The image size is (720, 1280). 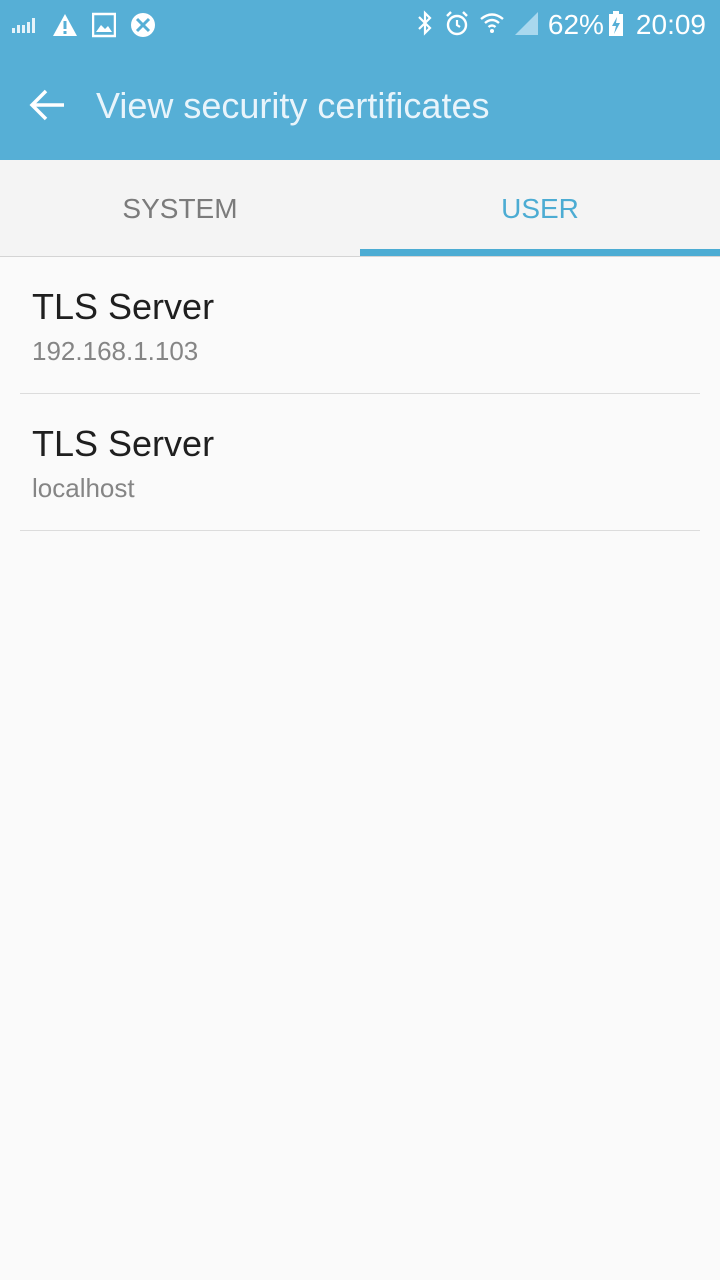 I want to click on battery-charging-icon, so click(x=616, y=25).